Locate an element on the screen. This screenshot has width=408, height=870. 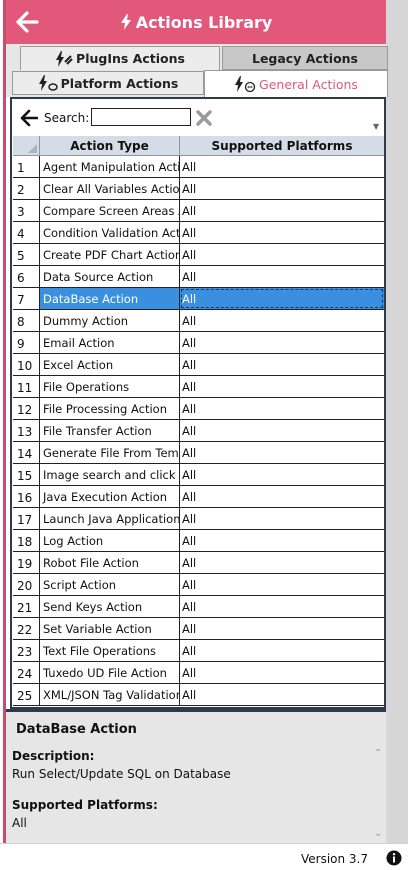
table-row: 14Generate File From TemplateAll is located at coordinates (198, 453).